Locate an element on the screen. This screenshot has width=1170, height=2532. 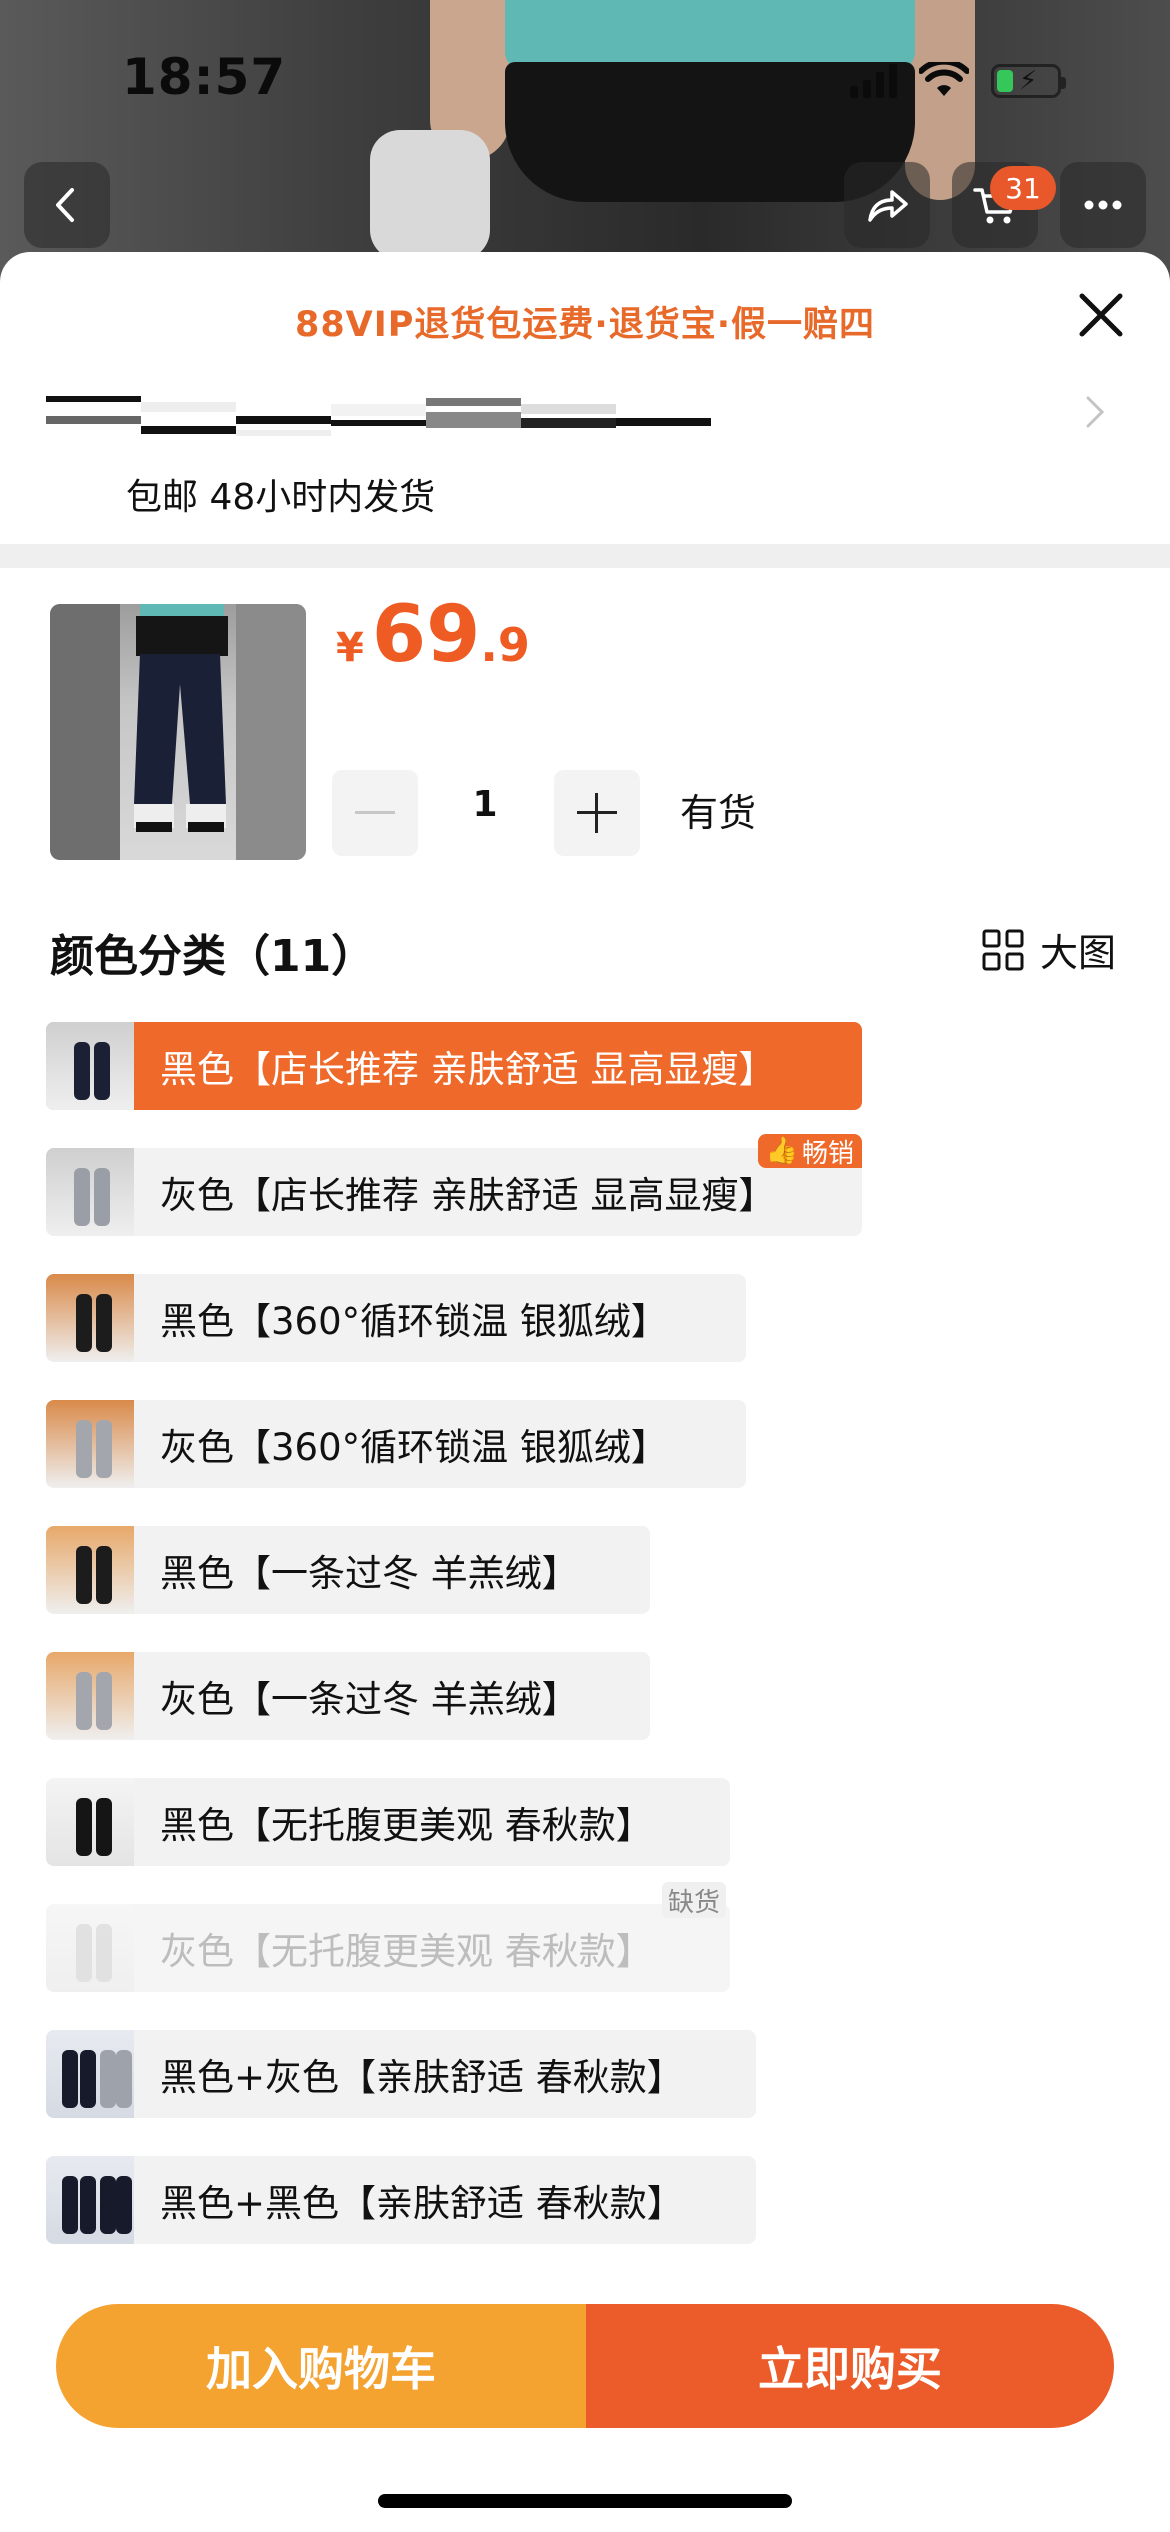
close-icon is located at coordinates (1101, 315).